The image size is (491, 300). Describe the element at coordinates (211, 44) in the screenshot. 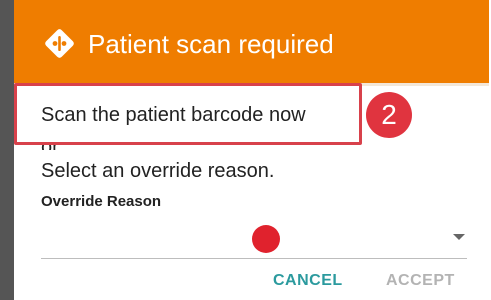

I see `dialog-title: Patient scan required` at that location.